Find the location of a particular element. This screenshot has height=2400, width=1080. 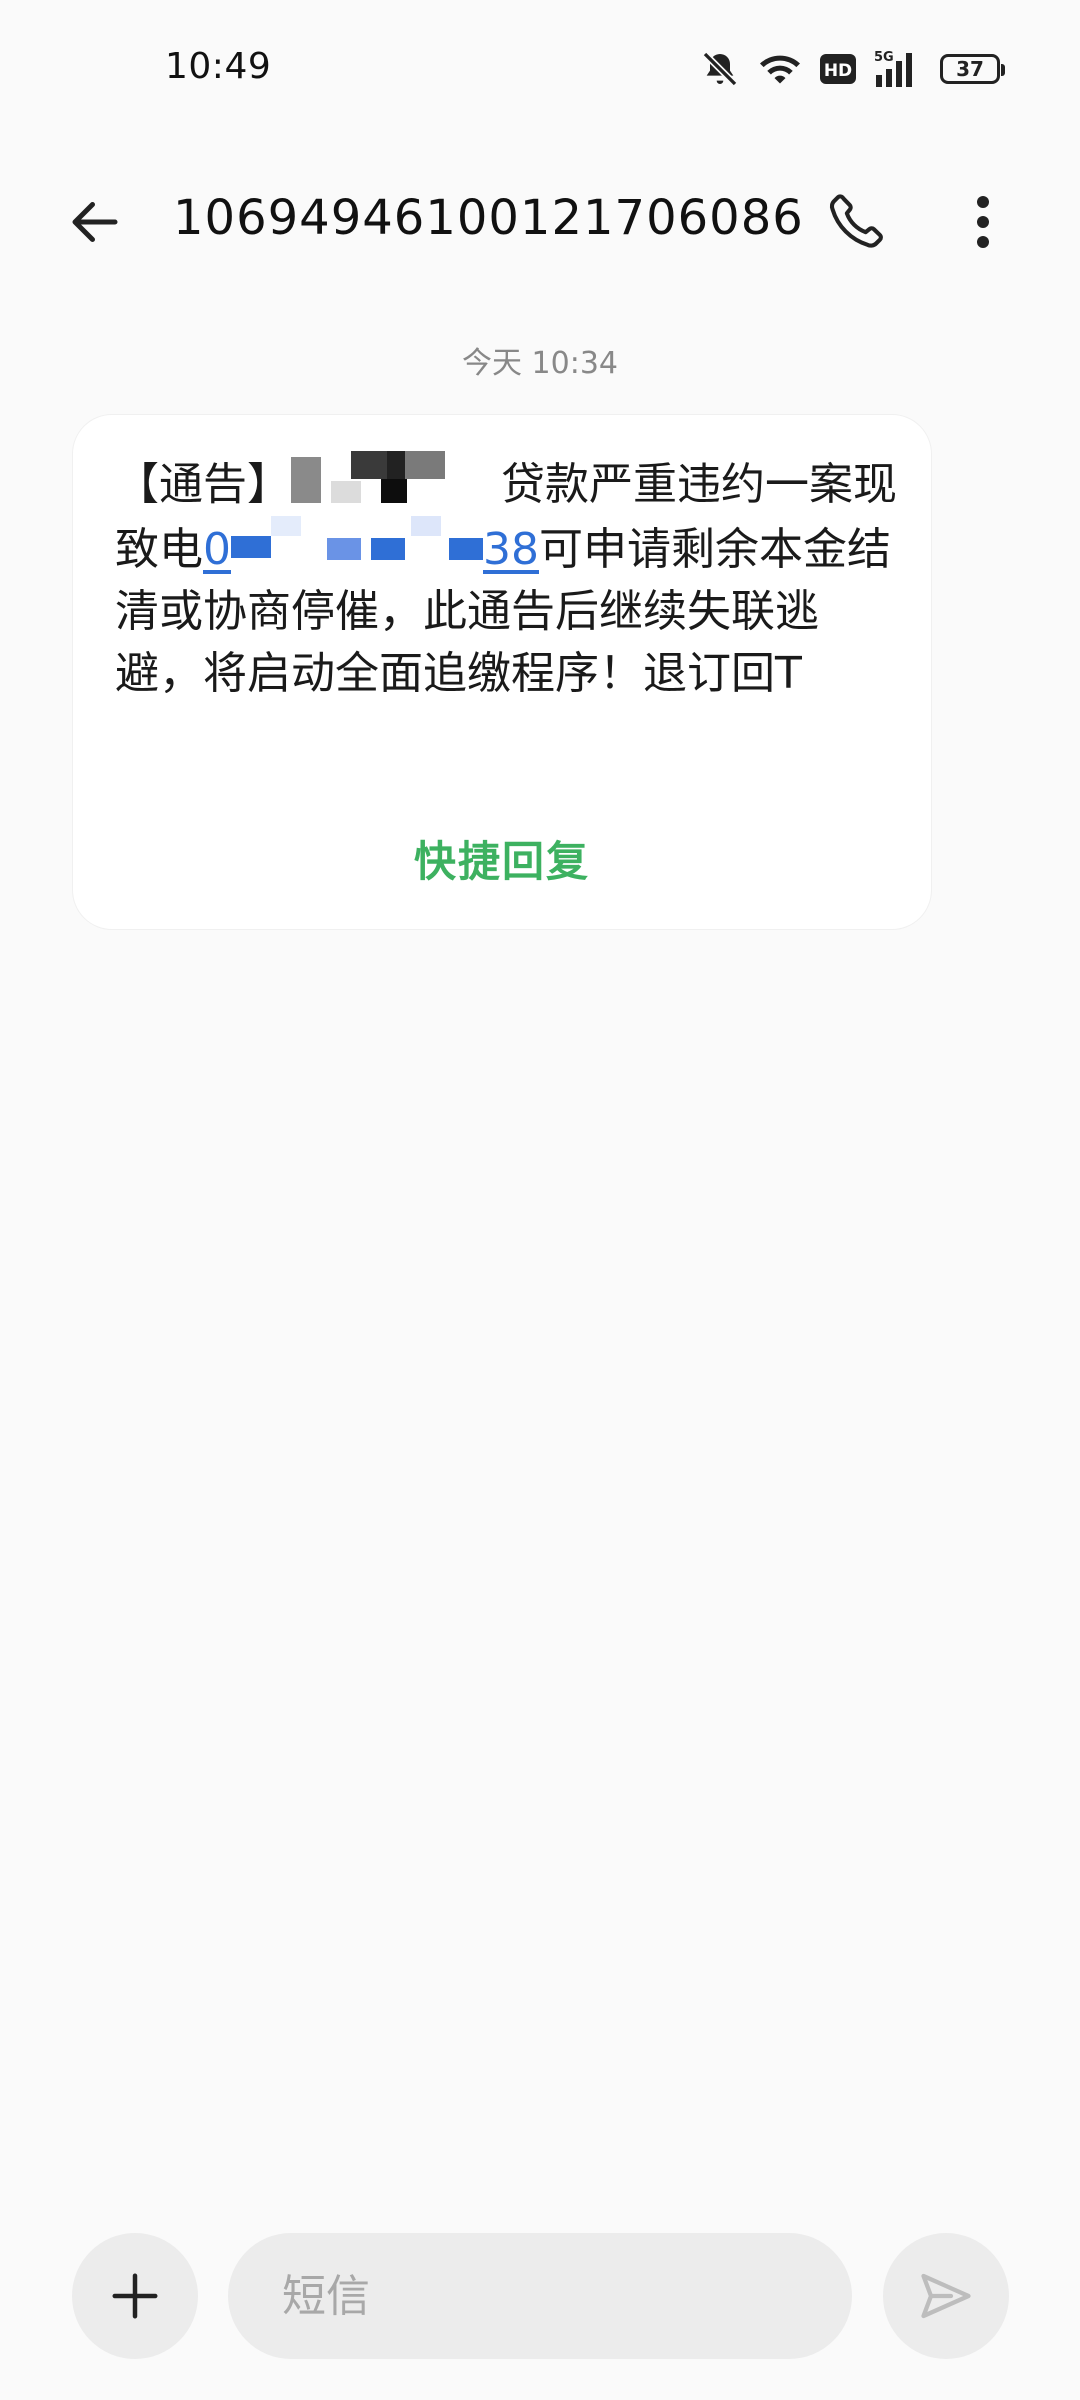

bell-off-icon is located at coordinates (720, 69).